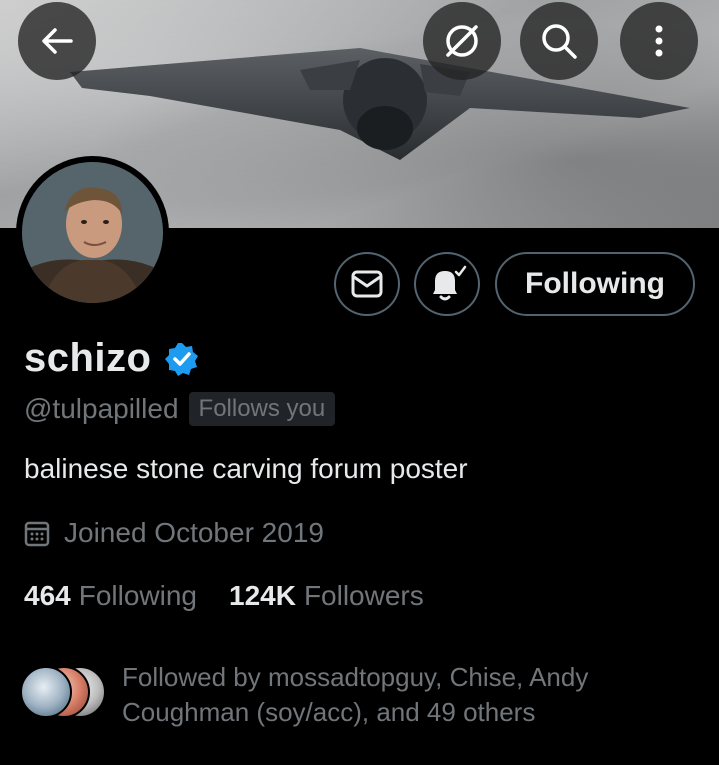 This screenshot has width=719, height=765. I want to click on following-stat: 464 Following, so click(110, 596).